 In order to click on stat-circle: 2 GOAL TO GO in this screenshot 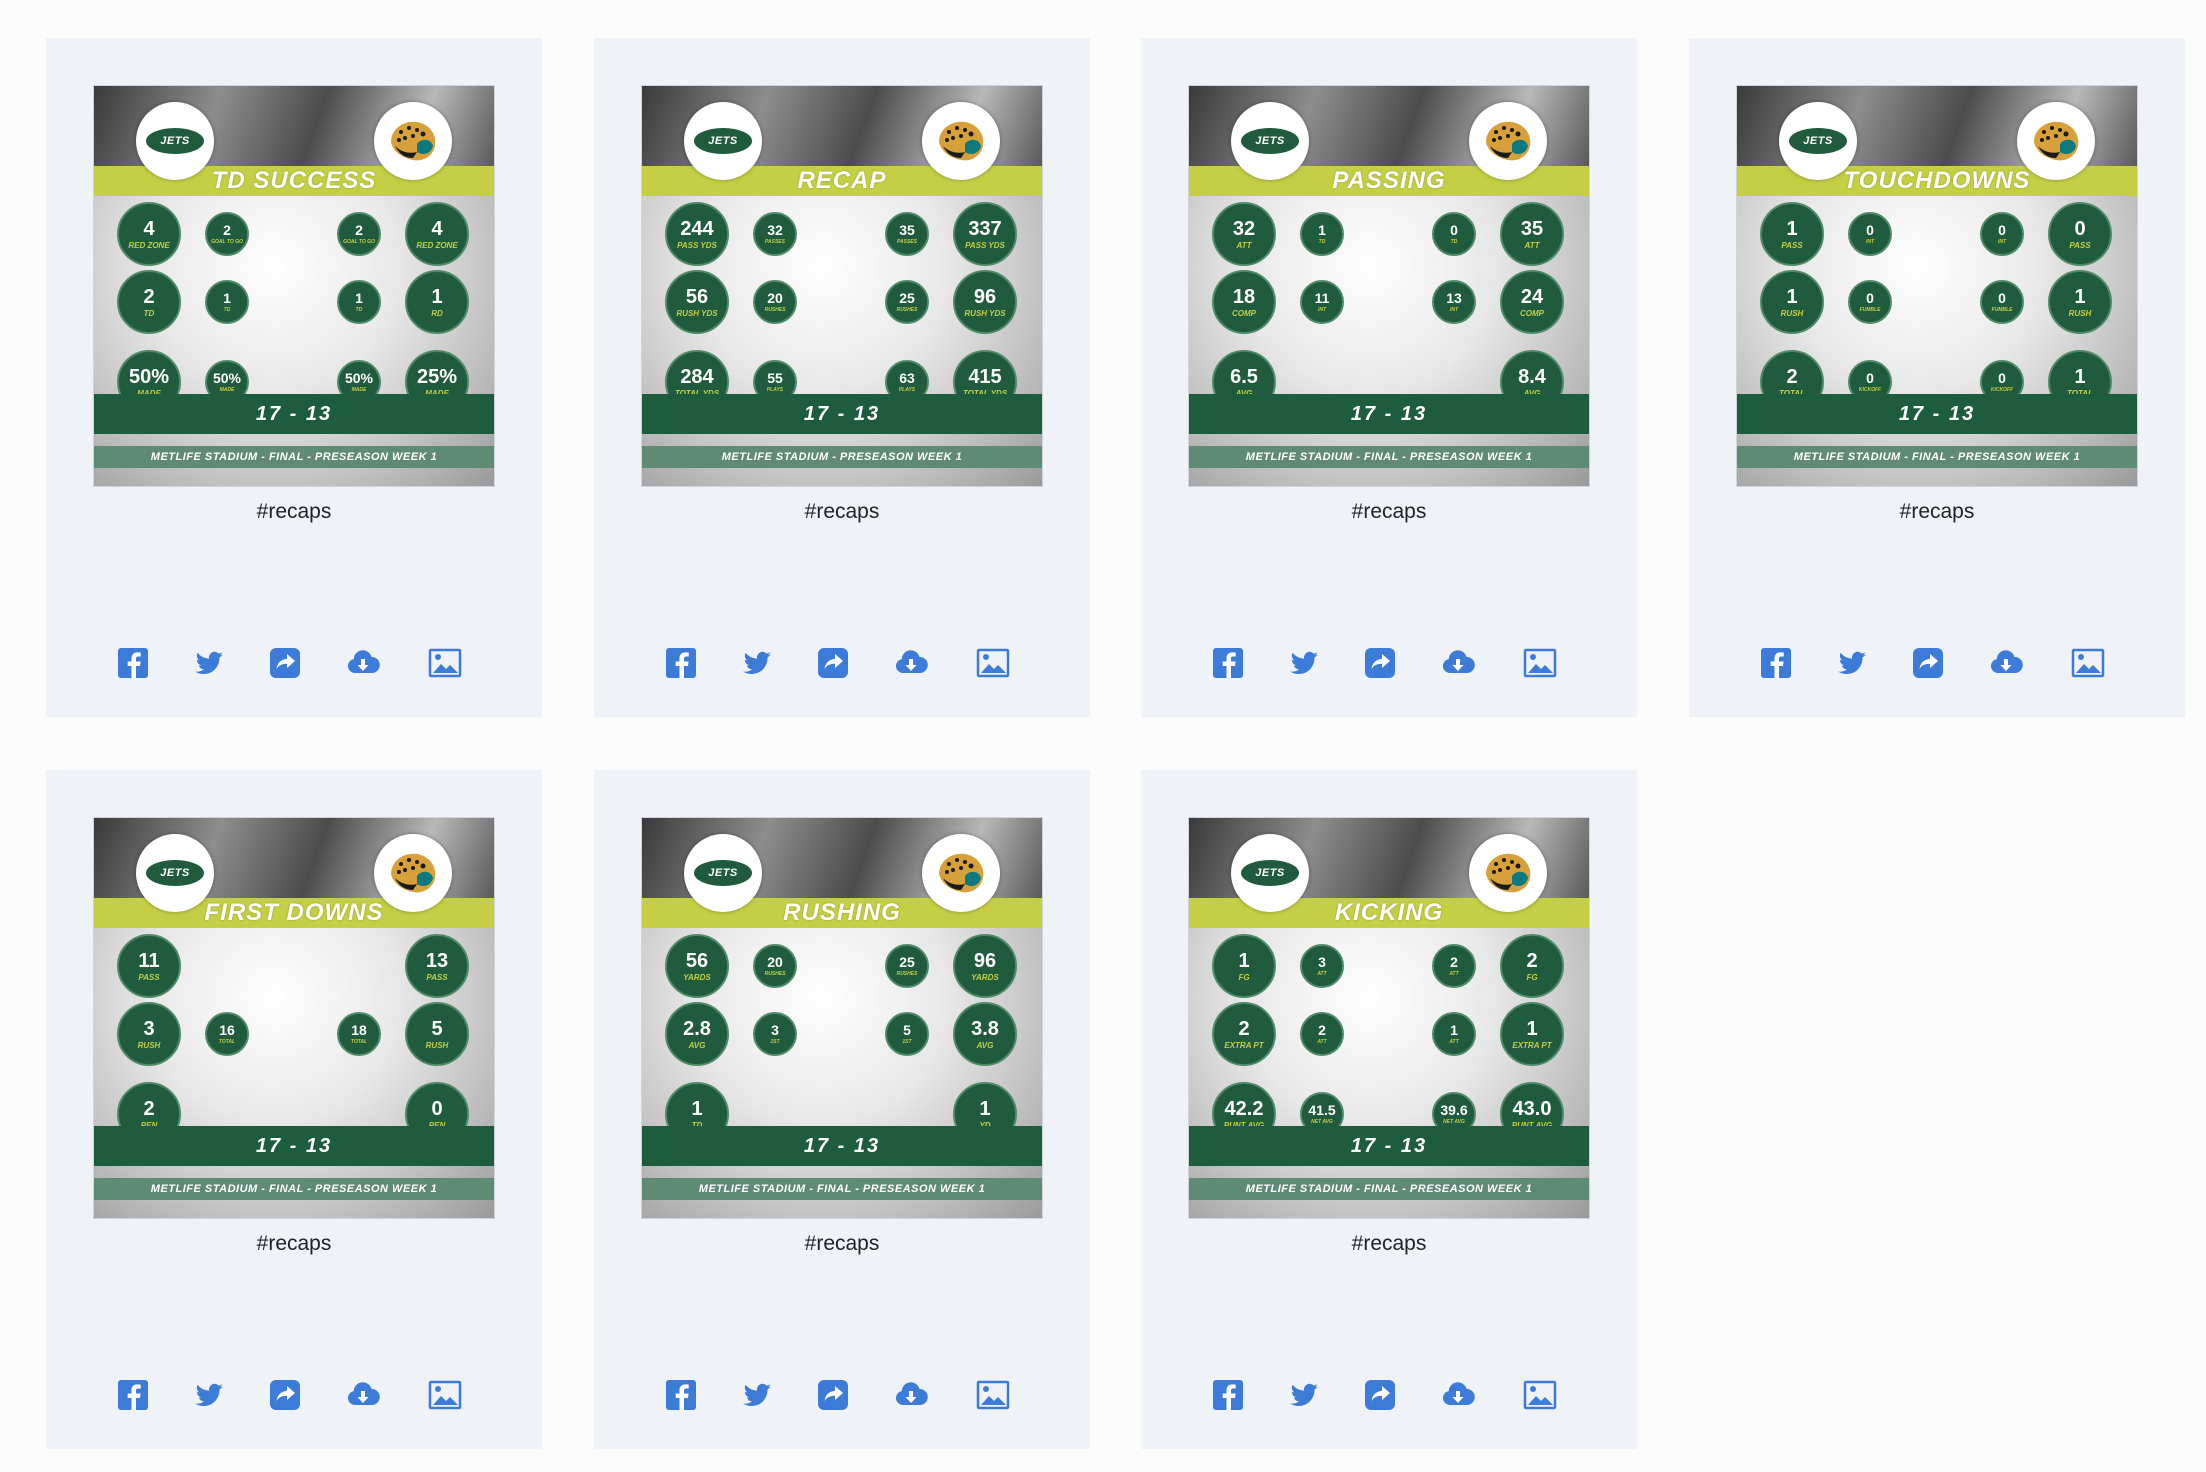, I will do `click(227, 234)`.